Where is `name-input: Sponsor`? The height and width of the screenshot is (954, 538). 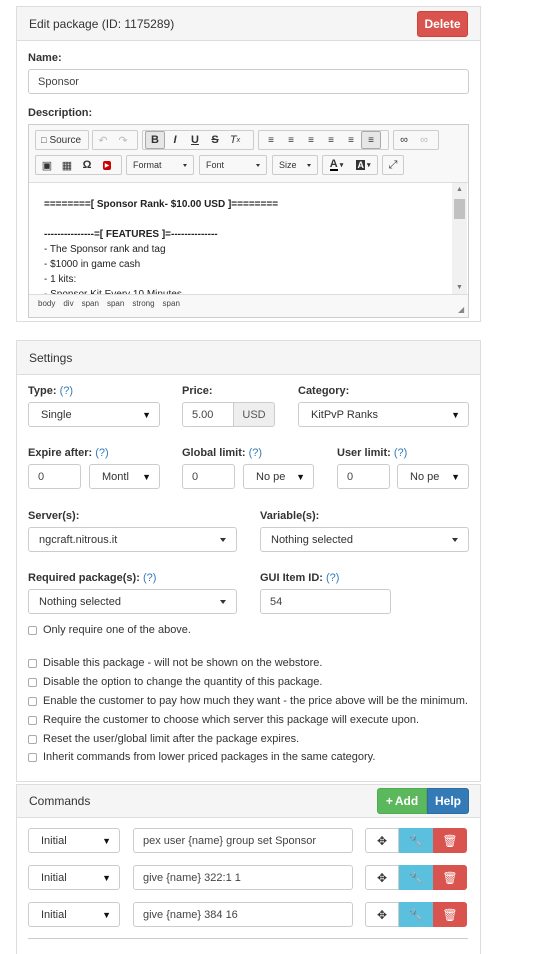
name-input: Sponsor is located at coordinates (248, 81).